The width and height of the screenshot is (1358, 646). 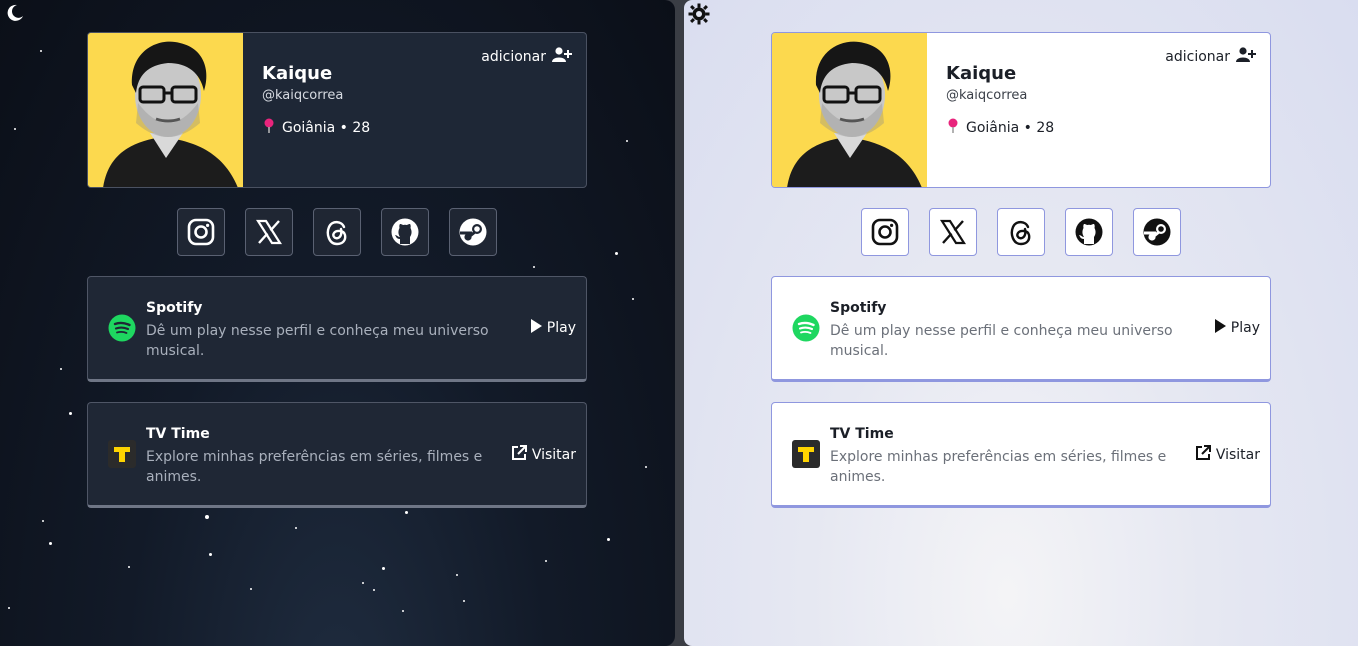 What do you see at coordinates (14, 14) in the screenshot?
I see `moon-icon` at bounding box center [14, 14].